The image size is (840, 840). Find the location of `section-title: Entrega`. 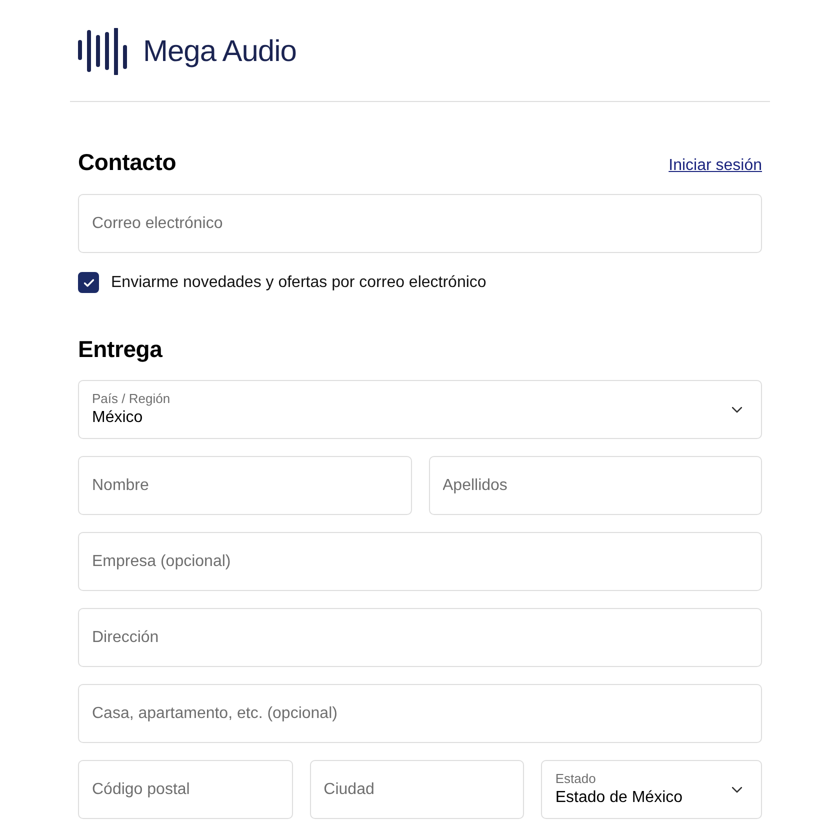

section-title: Entrega is located at coordinates (120, 349).